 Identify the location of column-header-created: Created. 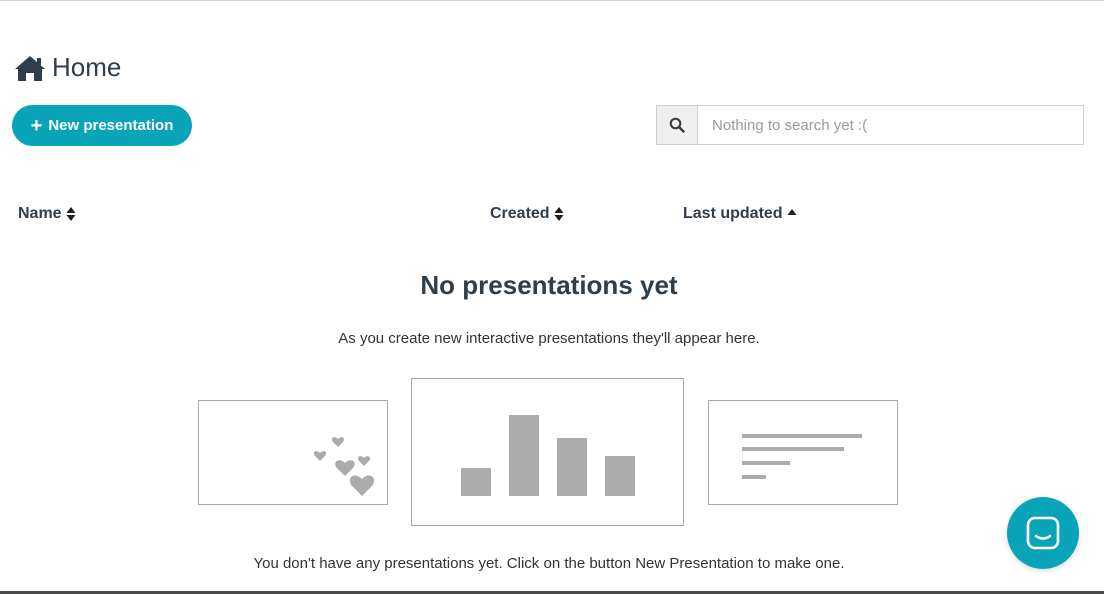
(527, 214).